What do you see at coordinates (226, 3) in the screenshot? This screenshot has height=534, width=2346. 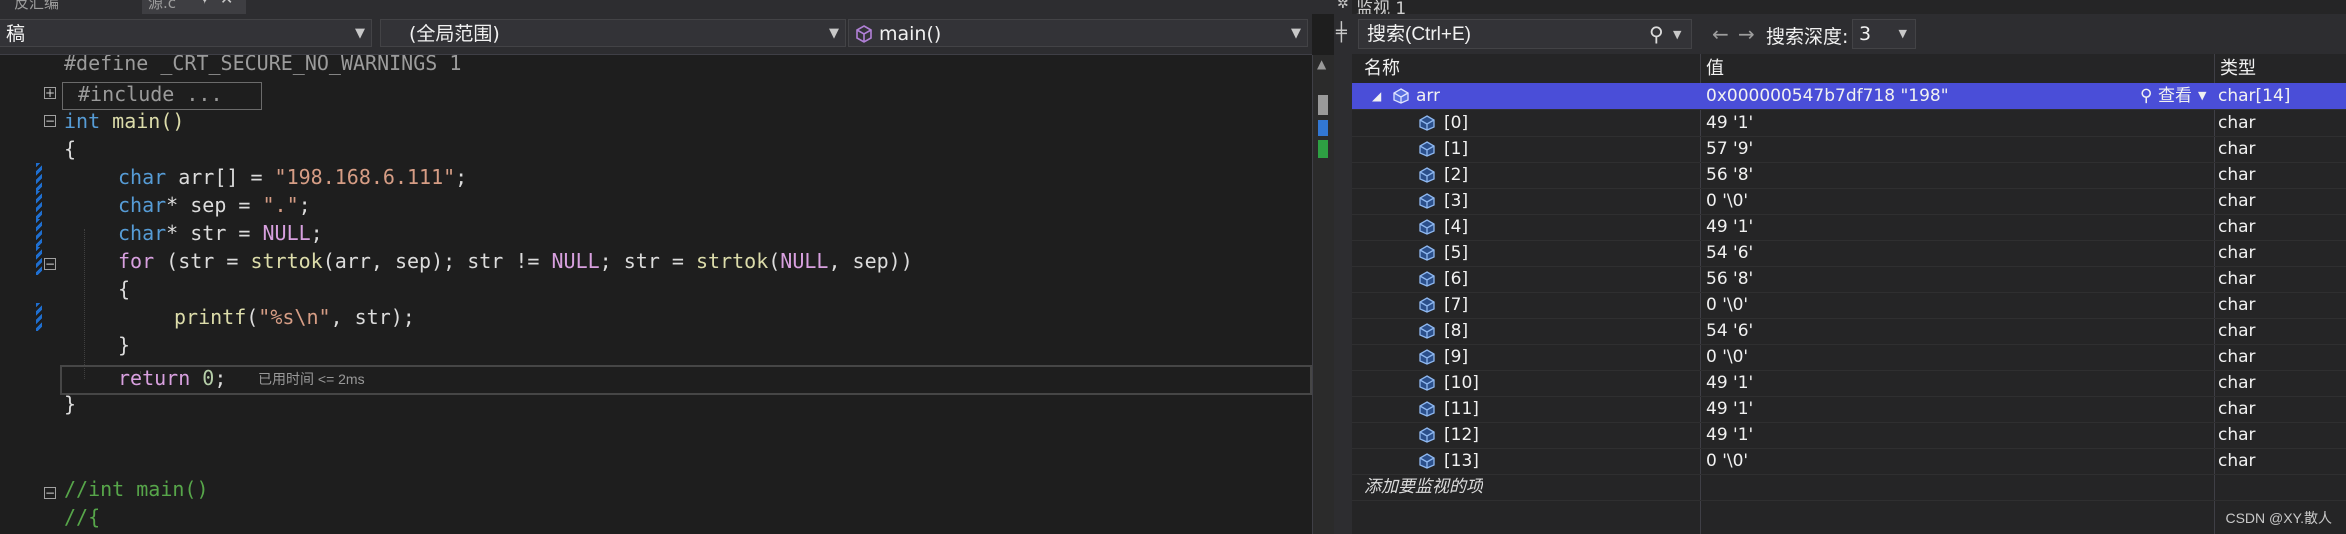 I see `close-icon: ✕` at bounding box center [226, 3].